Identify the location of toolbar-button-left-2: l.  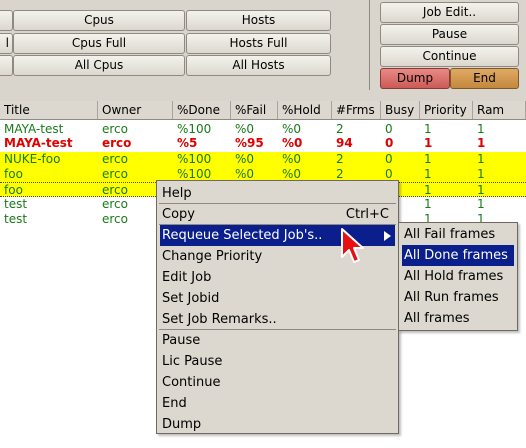
(6, 43).